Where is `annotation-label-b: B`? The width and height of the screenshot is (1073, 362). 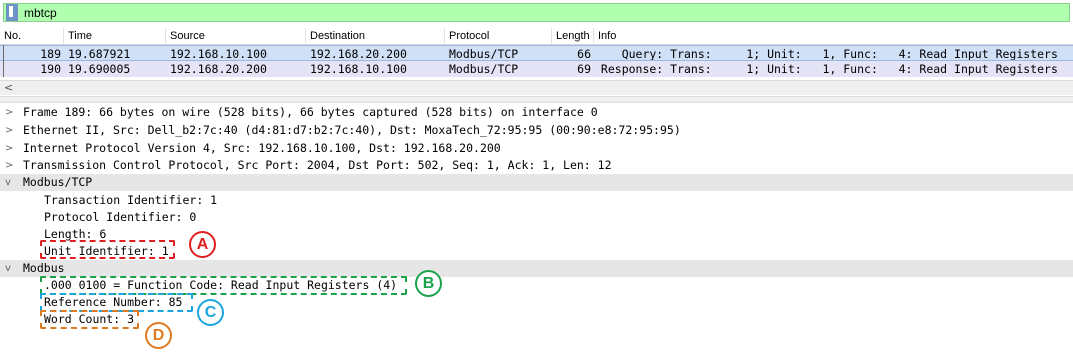
annotation-label-b: B is located at coordinates (428, 283).